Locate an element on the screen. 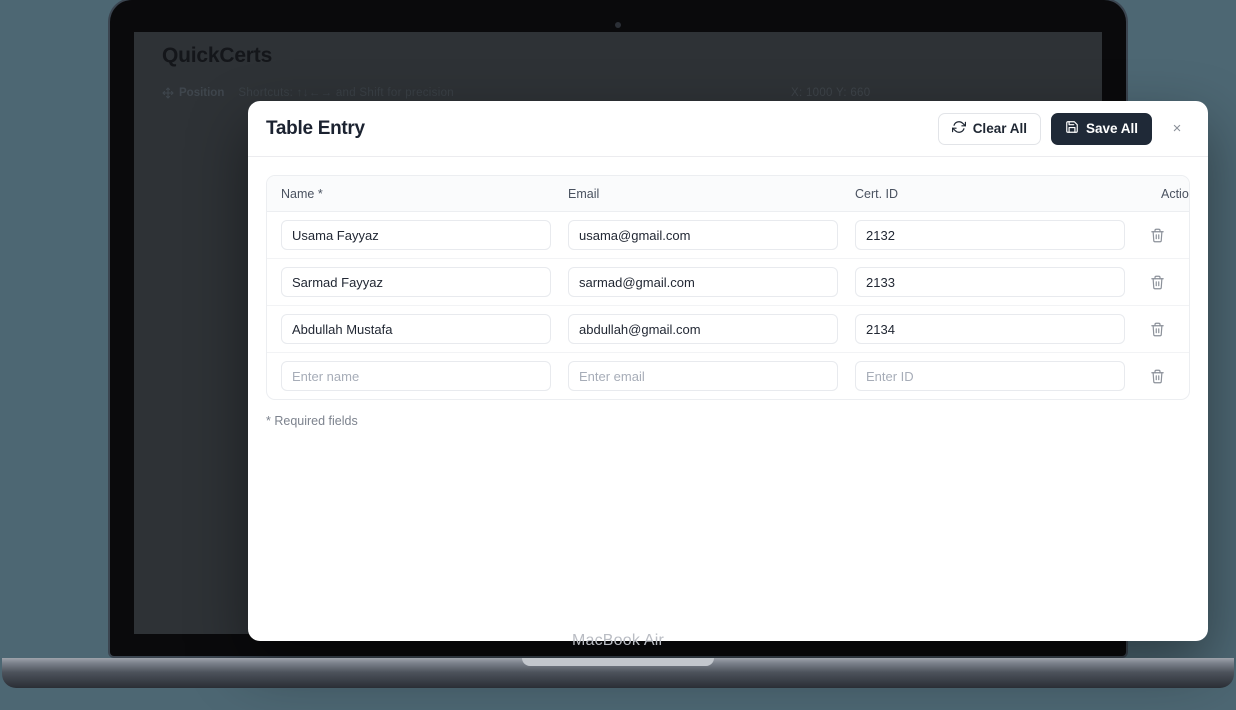 The width and height of the screenshot is (1236, 710). column-header-cert-id: Cert. ID is located at coordinates (877, 193).